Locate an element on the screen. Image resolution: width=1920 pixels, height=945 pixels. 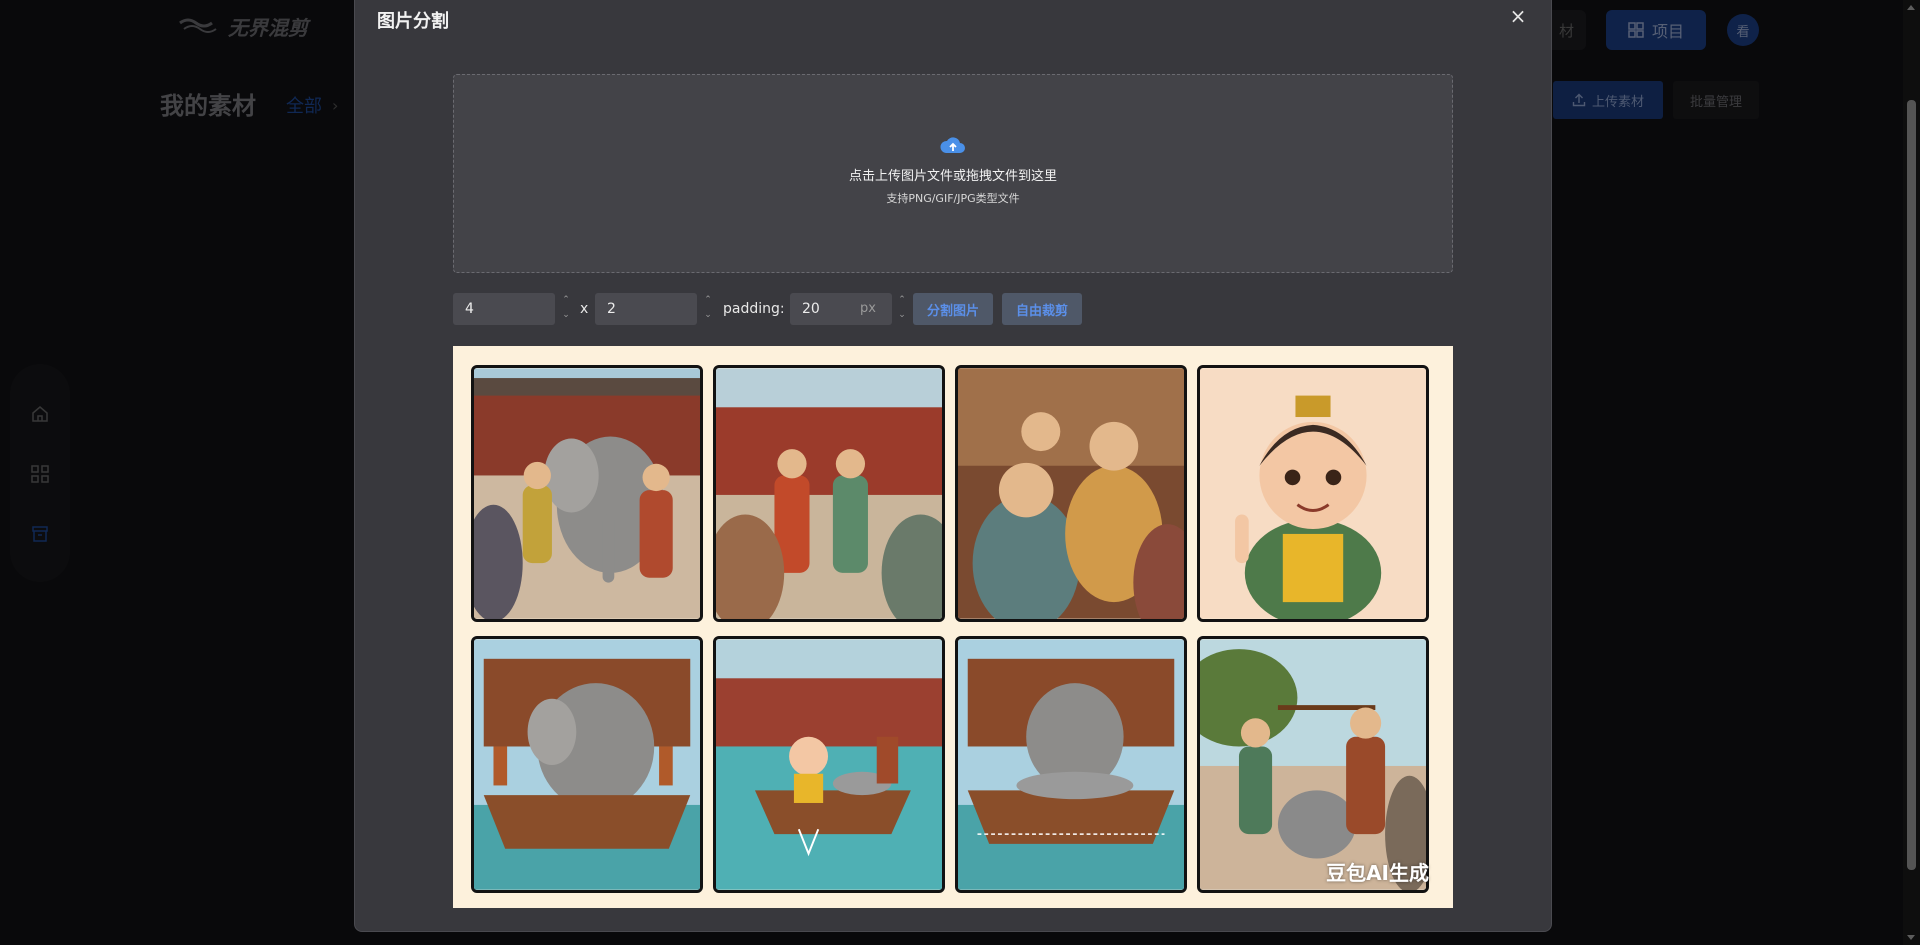
rows-stepper: ⌃ ⌄ is located at coordinates (708, 309).